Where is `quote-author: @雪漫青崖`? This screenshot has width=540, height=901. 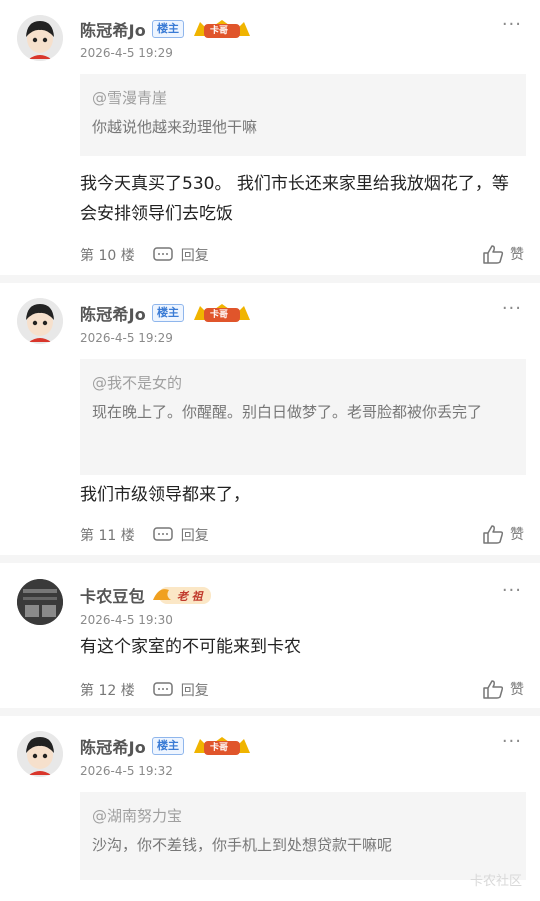 quote-author: @雪漫青崖 is located at coordinates (130, 98).